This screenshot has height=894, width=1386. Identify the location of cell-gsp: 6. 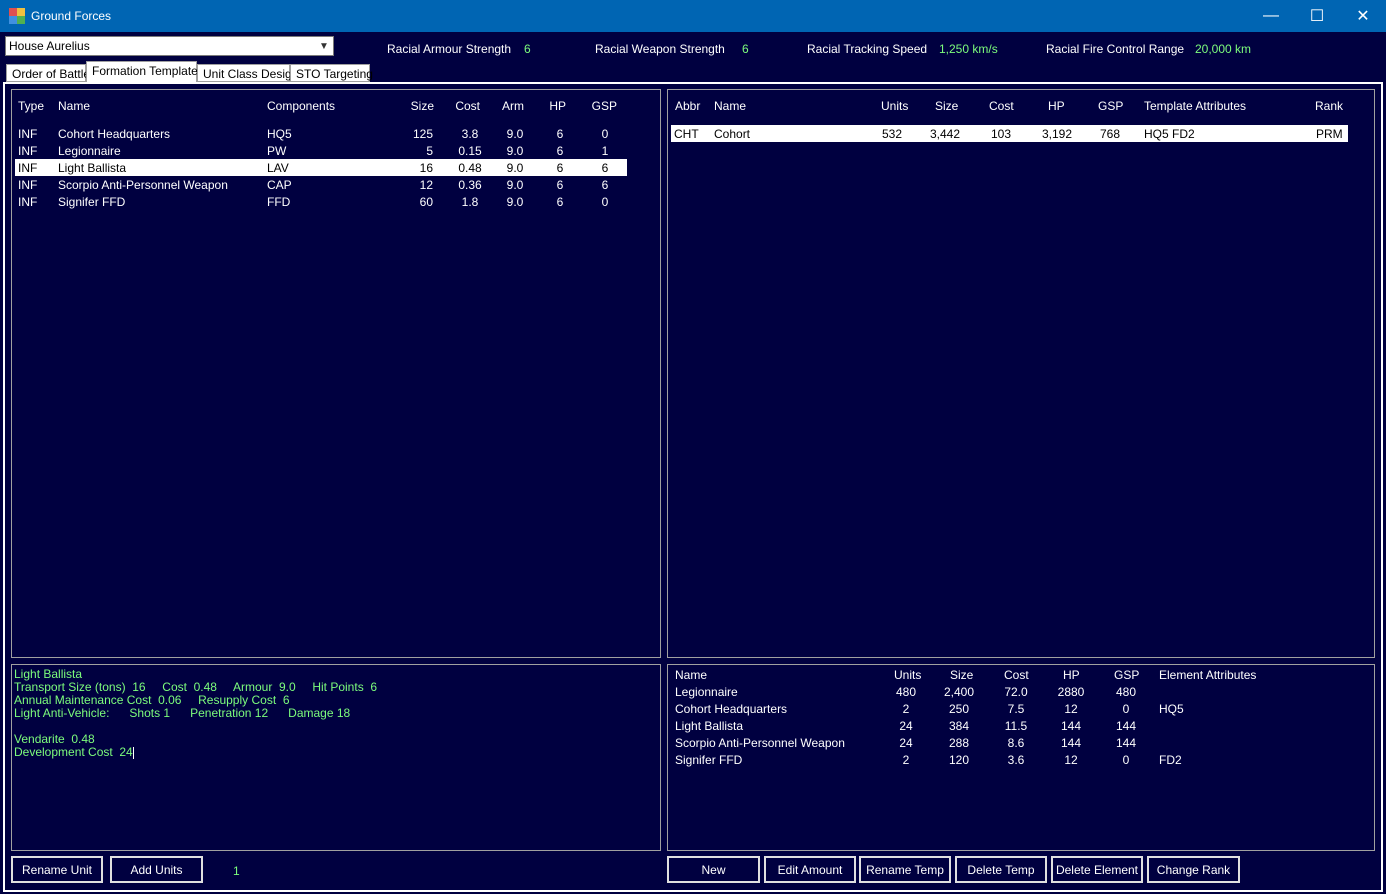
(605, 185).